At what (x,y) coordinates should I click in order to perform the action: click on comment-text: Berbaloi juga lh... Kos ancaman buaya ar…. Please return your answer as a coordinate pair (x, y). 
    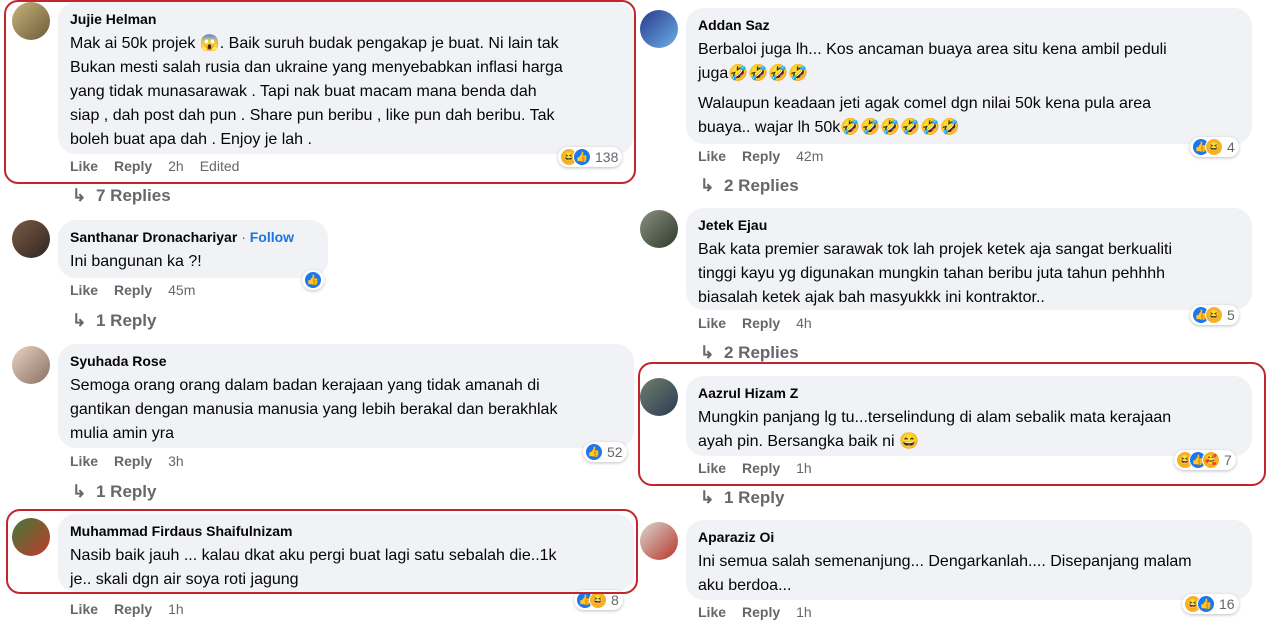
    Looking at the image, I should click on (932, 61).